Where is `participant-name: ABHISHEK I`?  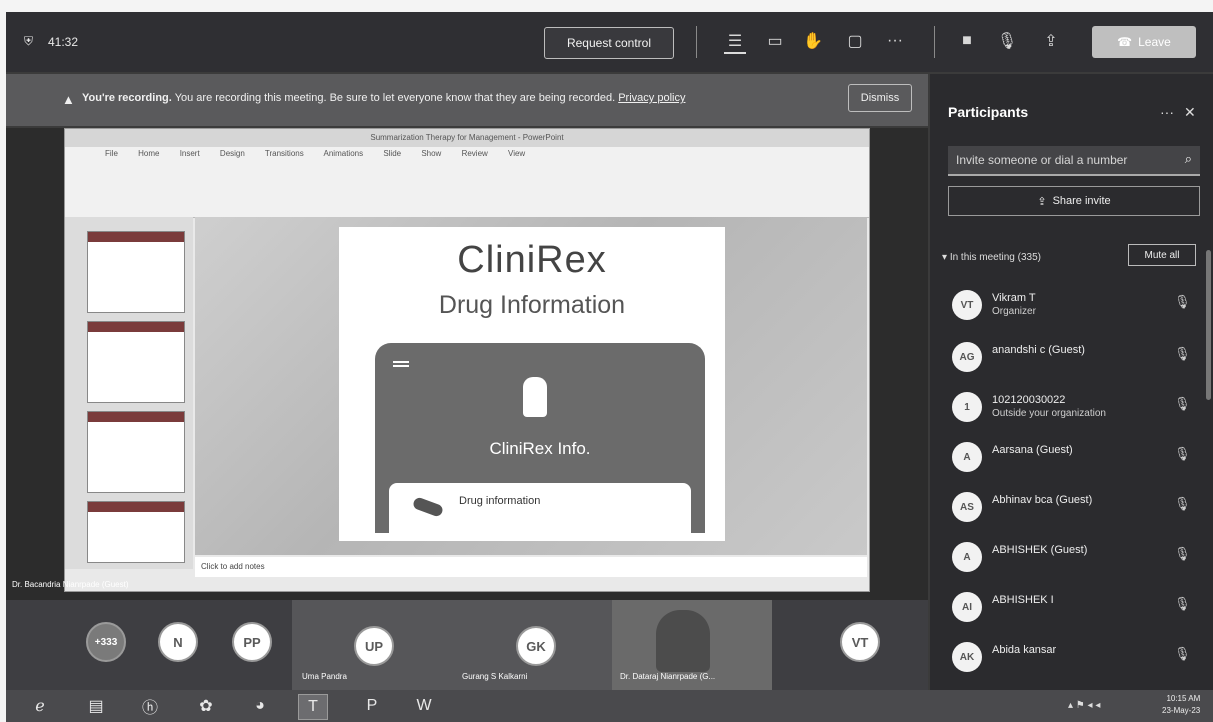 participant-name: ABHISHEK I is located at coordinates (1023, 600).